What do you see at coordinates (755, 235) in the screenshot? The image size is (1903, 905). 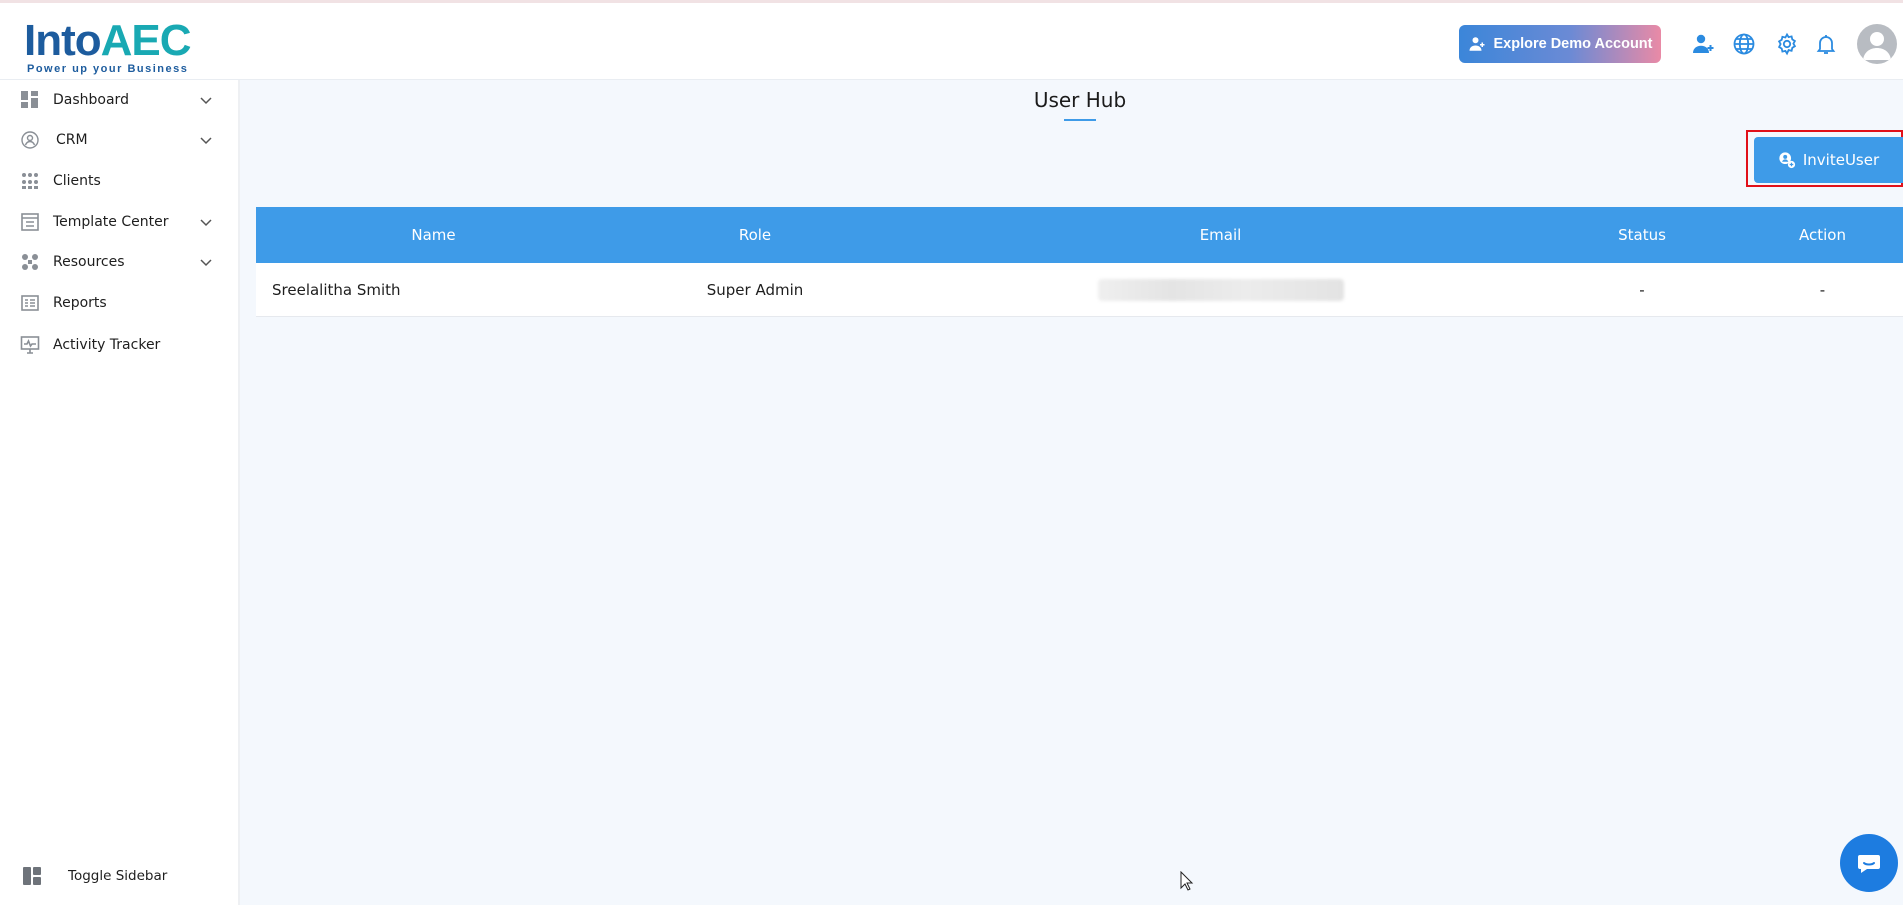 I see `column-header-role: Role` at bounding box center [755, 235].